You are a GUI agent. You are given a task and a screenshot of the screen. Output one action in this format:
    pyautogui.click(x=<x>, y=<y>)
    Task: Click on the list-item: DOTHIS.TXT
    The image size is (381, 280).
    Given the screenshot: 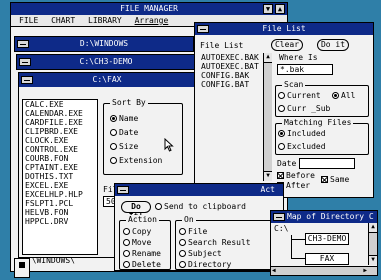 What is the action you would take?
    pyautogui.click(x=60, y=176)
    